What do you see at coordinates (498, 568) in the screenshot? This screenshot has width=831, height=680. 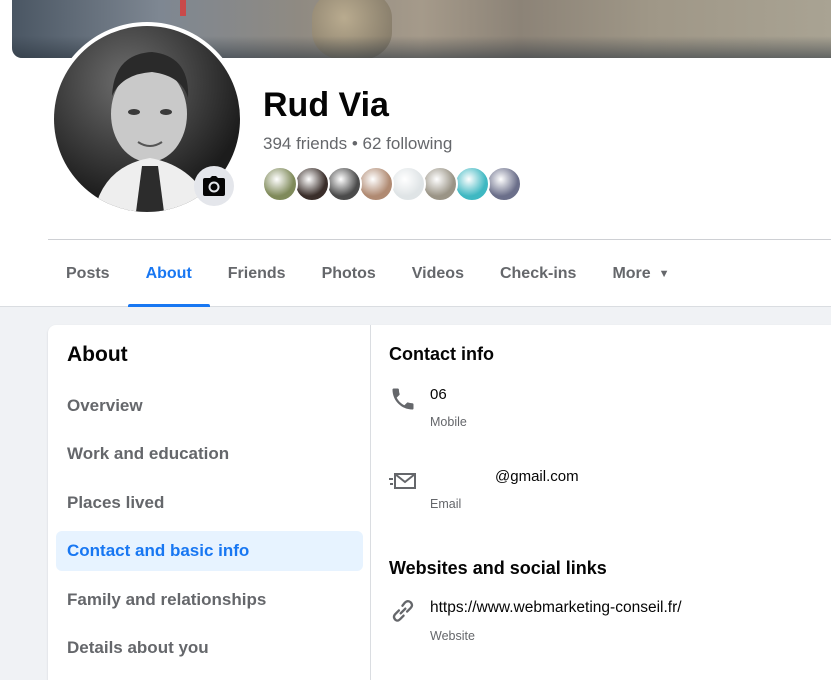 I see `websites-title: Websites and social links` at bounding box center [498, 568].